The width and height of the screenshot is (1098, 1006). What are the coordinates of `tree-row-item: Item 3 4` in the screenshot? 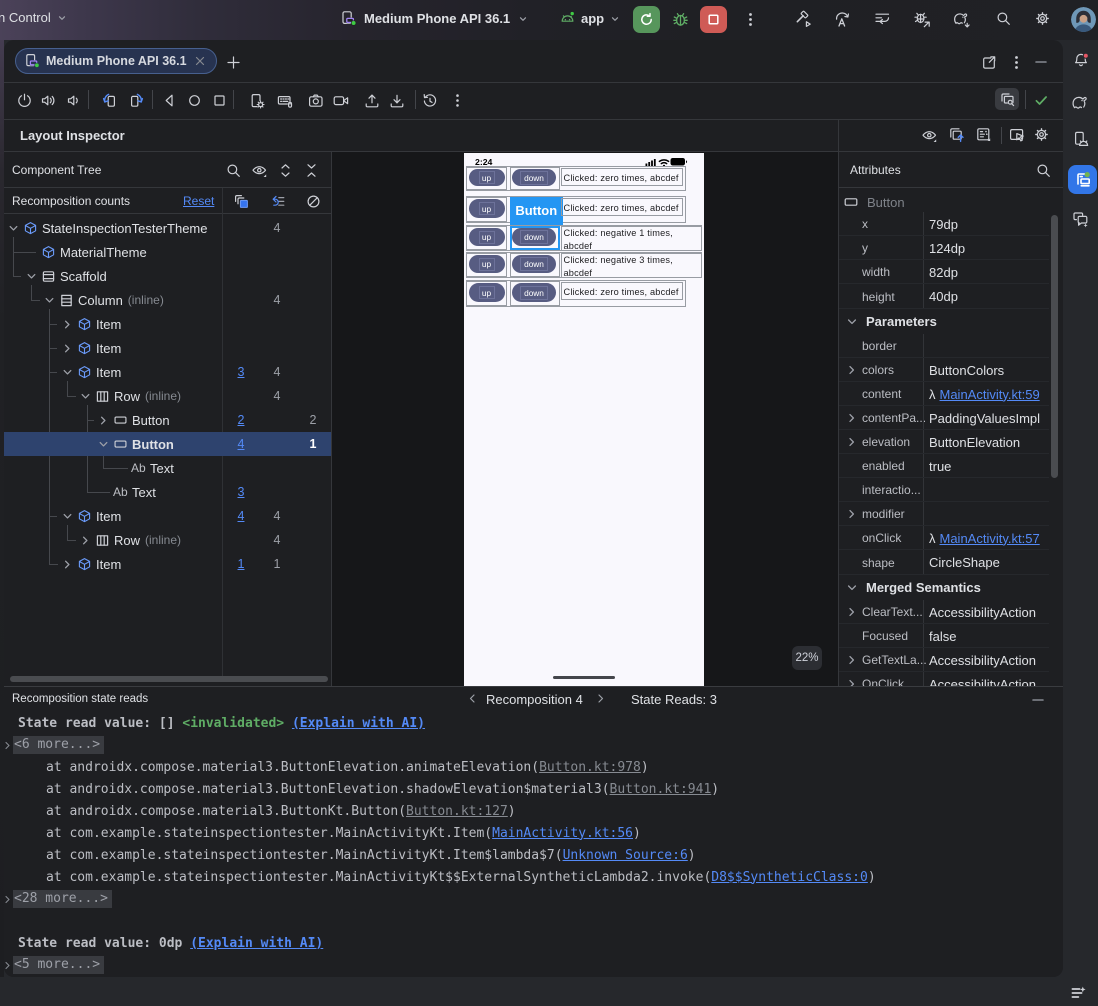 It's located at (167, 372).